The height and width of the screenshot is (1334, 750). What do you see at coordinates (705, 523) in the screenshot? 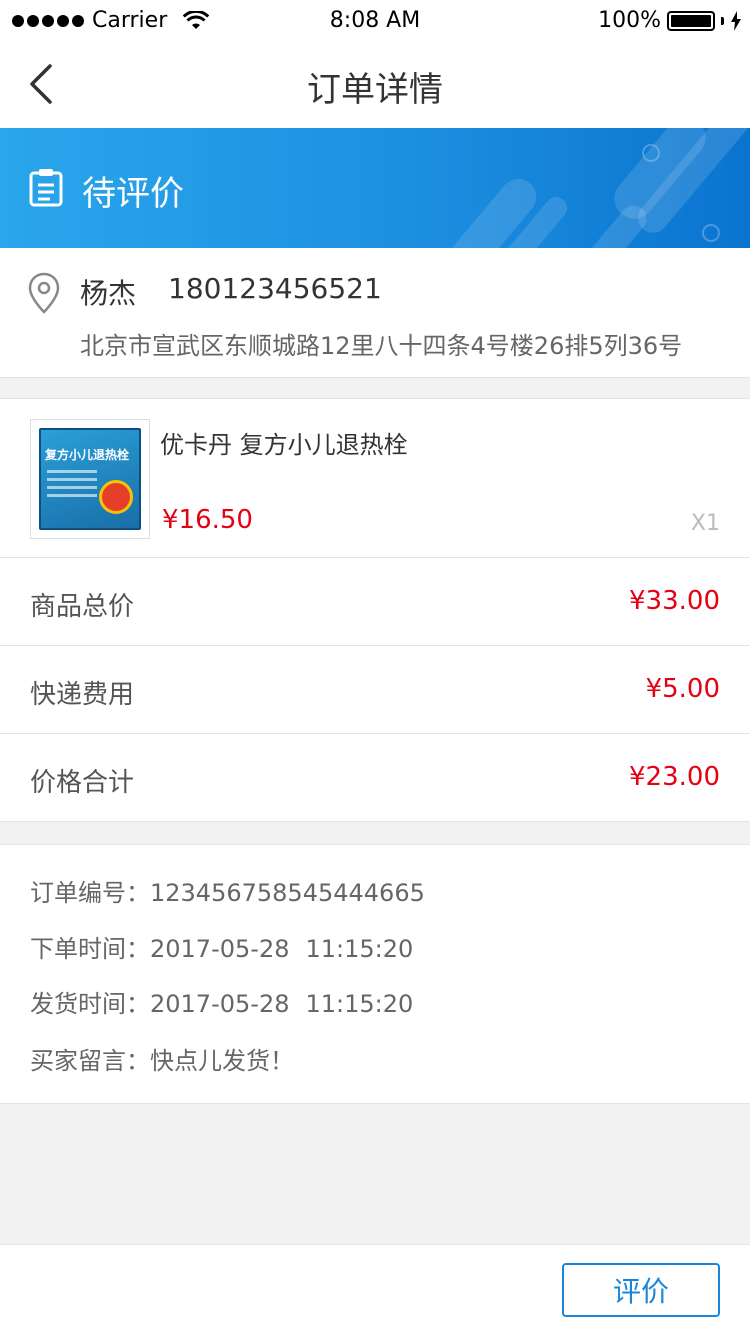
I see `product-quantity: X1` at bounding box center [705, 523].